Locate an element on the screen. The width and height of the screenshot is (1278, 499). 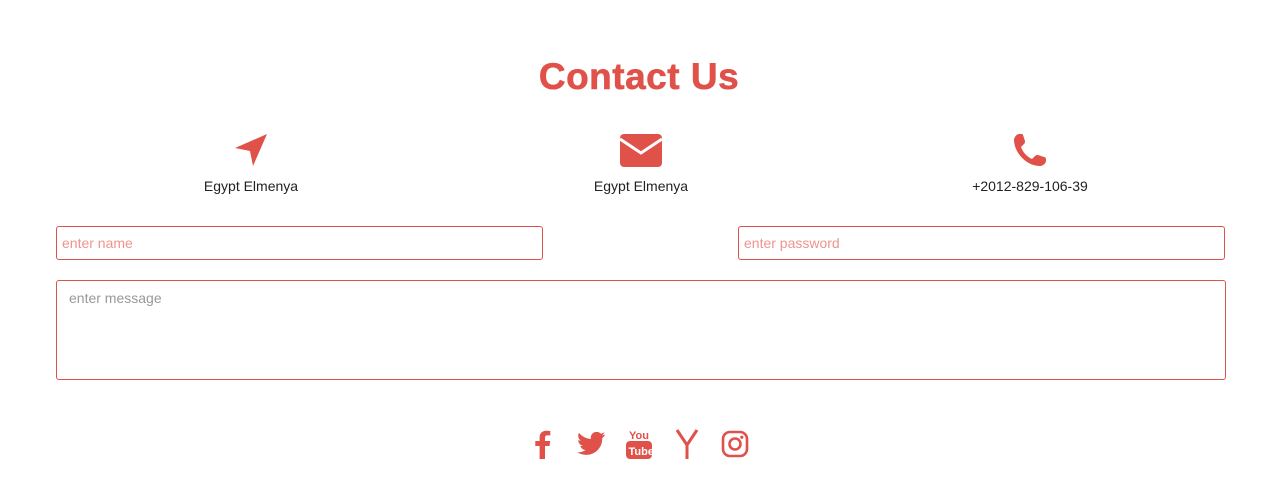
twitter-link is located at coordinates (591, 444).